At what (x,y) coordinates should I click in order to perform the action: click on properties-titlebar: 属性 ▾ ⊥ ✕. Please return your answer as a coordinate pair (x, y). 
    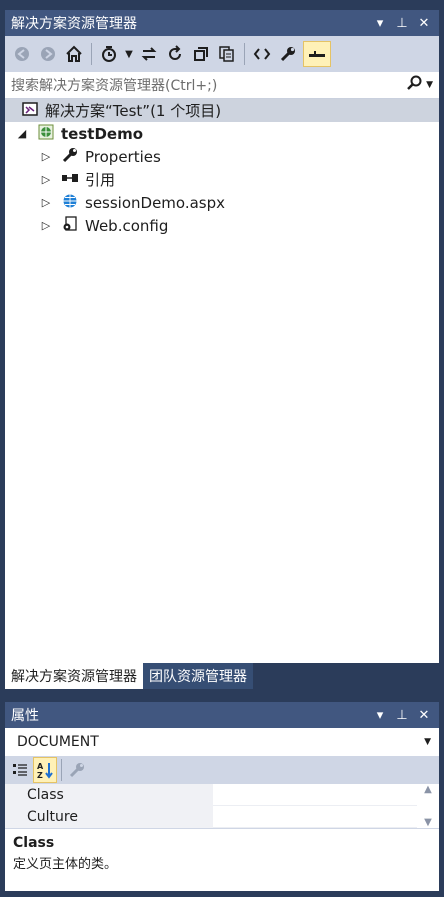
    Looking at the image, I should click on (222, 715).